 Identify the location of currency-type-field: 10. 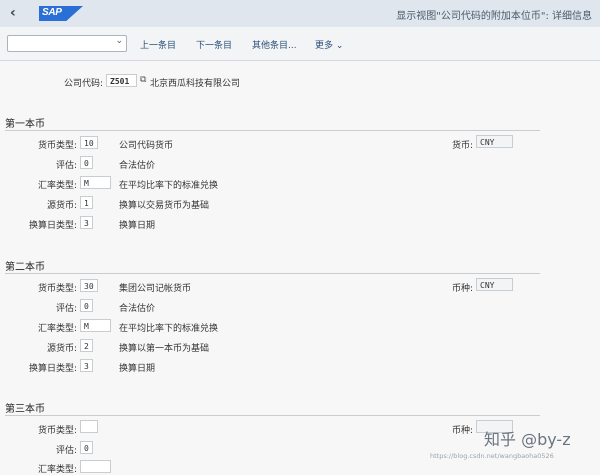
(89, 142).